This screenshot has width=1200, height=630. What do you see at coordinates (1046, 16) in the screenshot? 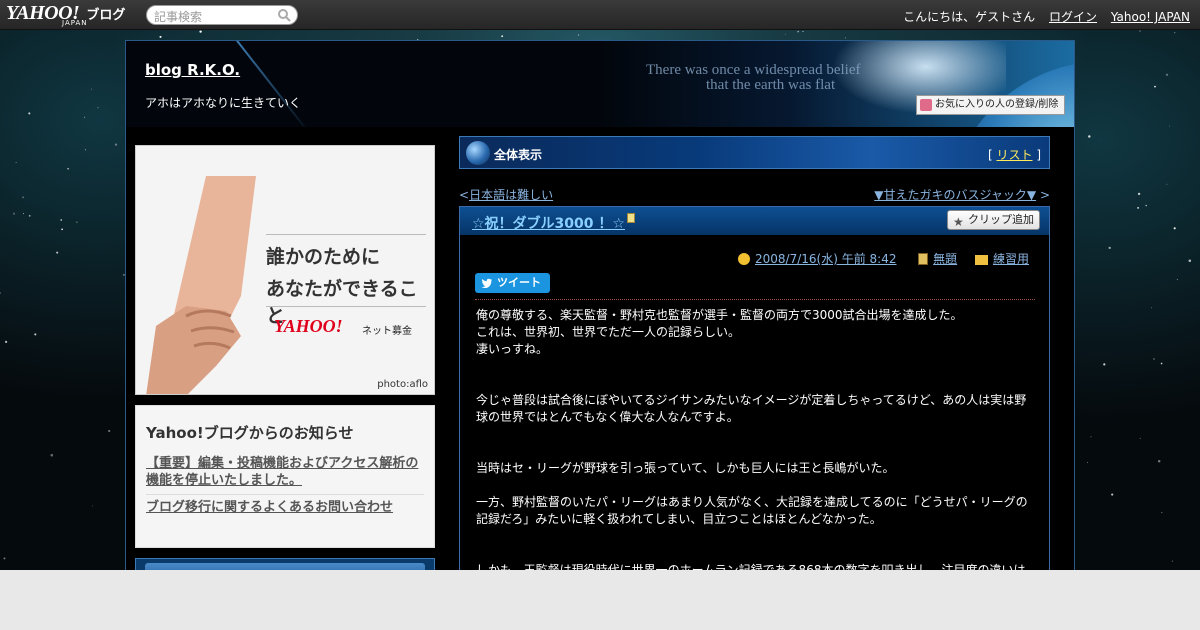
I see `user-nav: こんにちは、ゲストさん ログイン Yahoo! JAPAN` at bounding box center [1046, 16].